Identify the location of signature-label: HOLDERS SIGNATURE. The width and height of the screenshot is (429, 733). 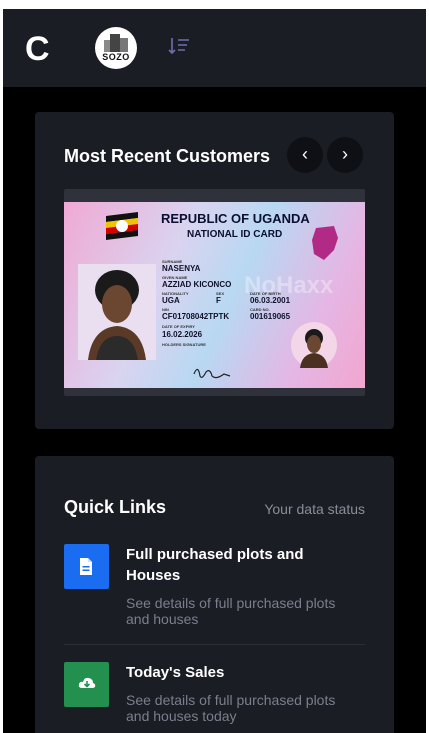
(184, 344).